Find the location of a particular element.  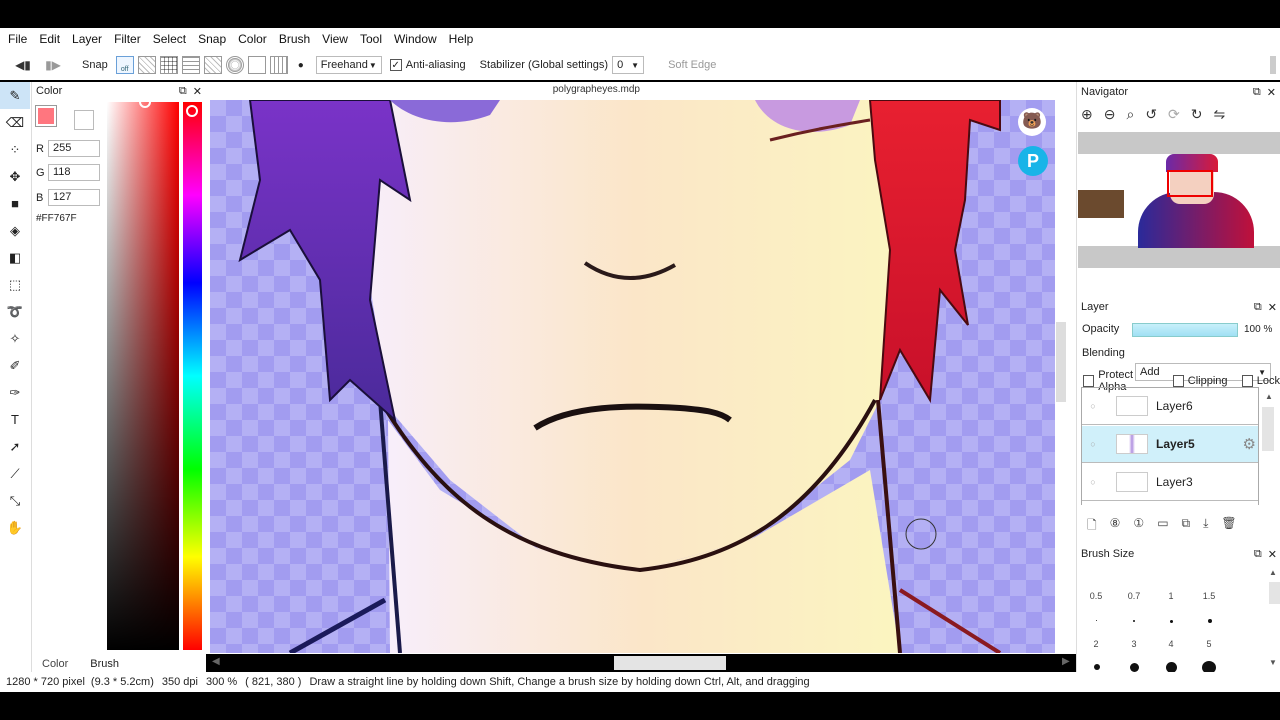

layer-scrollbar is located at coordinates (1268, 429).